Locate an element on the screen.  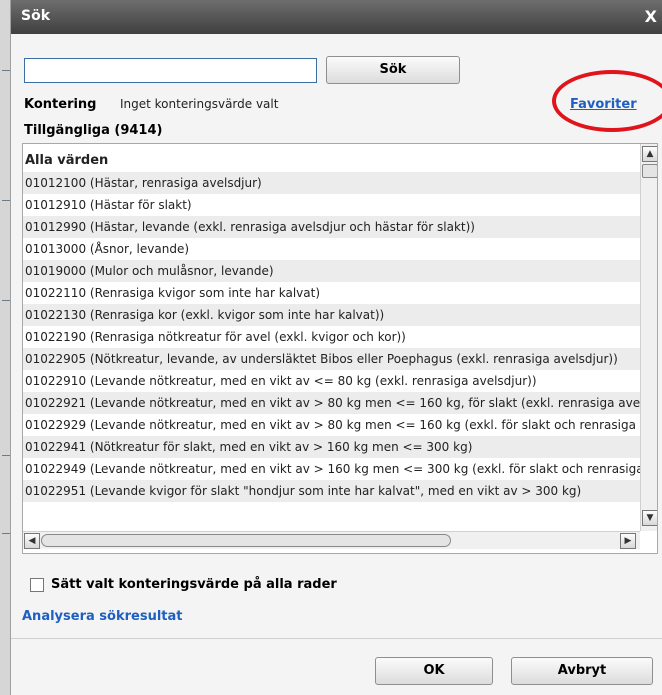
search-button: Sök is located at coordinates (393, 70).